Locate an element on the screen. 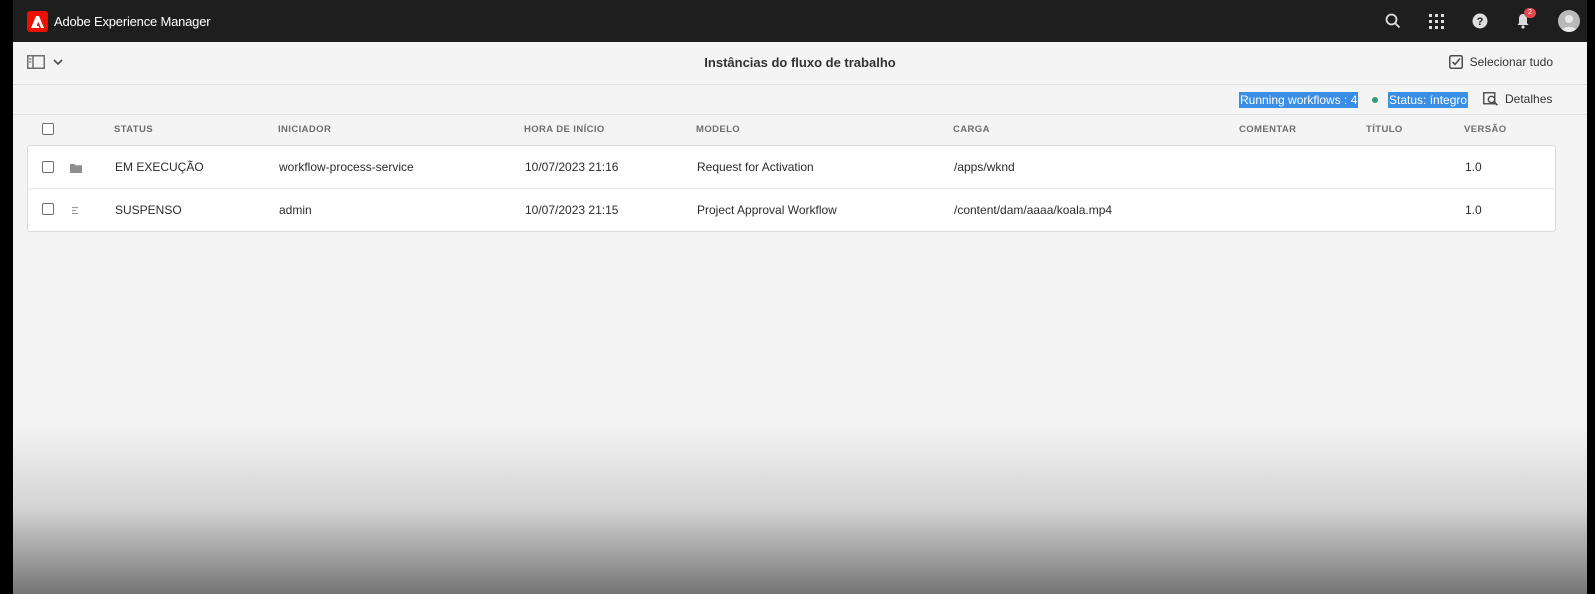 The height and width of the screenshot is (594, 1595). document-icon is located at coordinates (75, 212).